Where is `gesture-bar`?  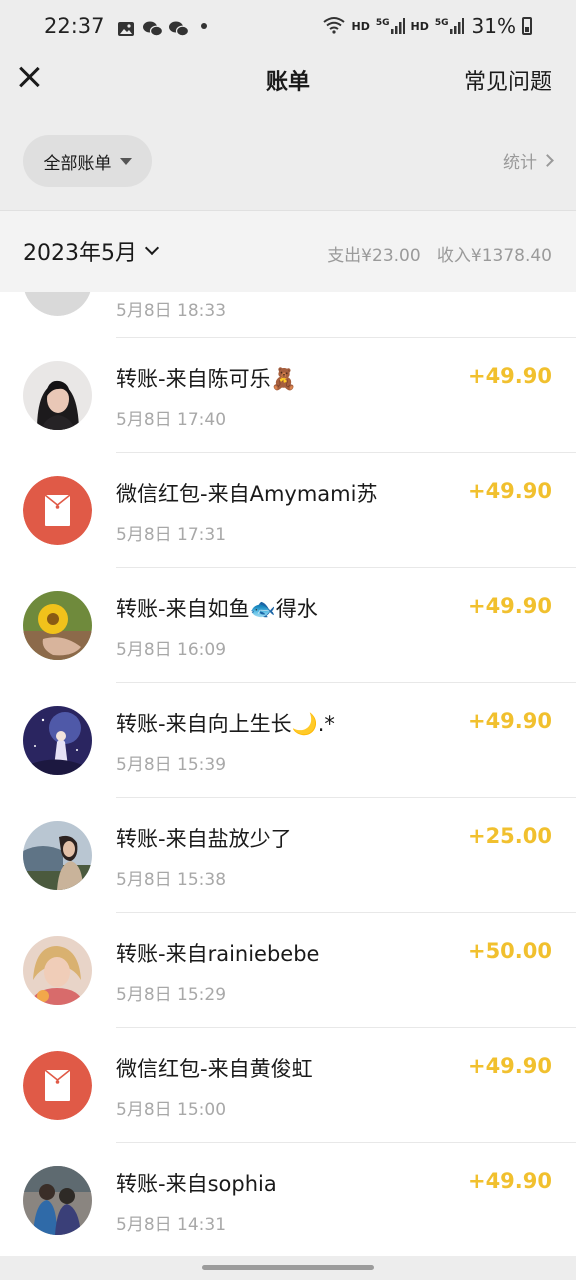 gesture-bar is located at coordinates (288, 1268).